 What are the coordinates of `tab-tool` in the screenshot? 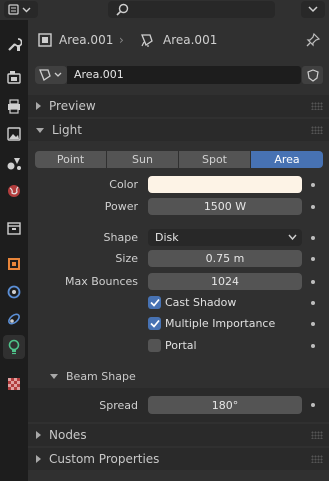 It's located at (14, 44).